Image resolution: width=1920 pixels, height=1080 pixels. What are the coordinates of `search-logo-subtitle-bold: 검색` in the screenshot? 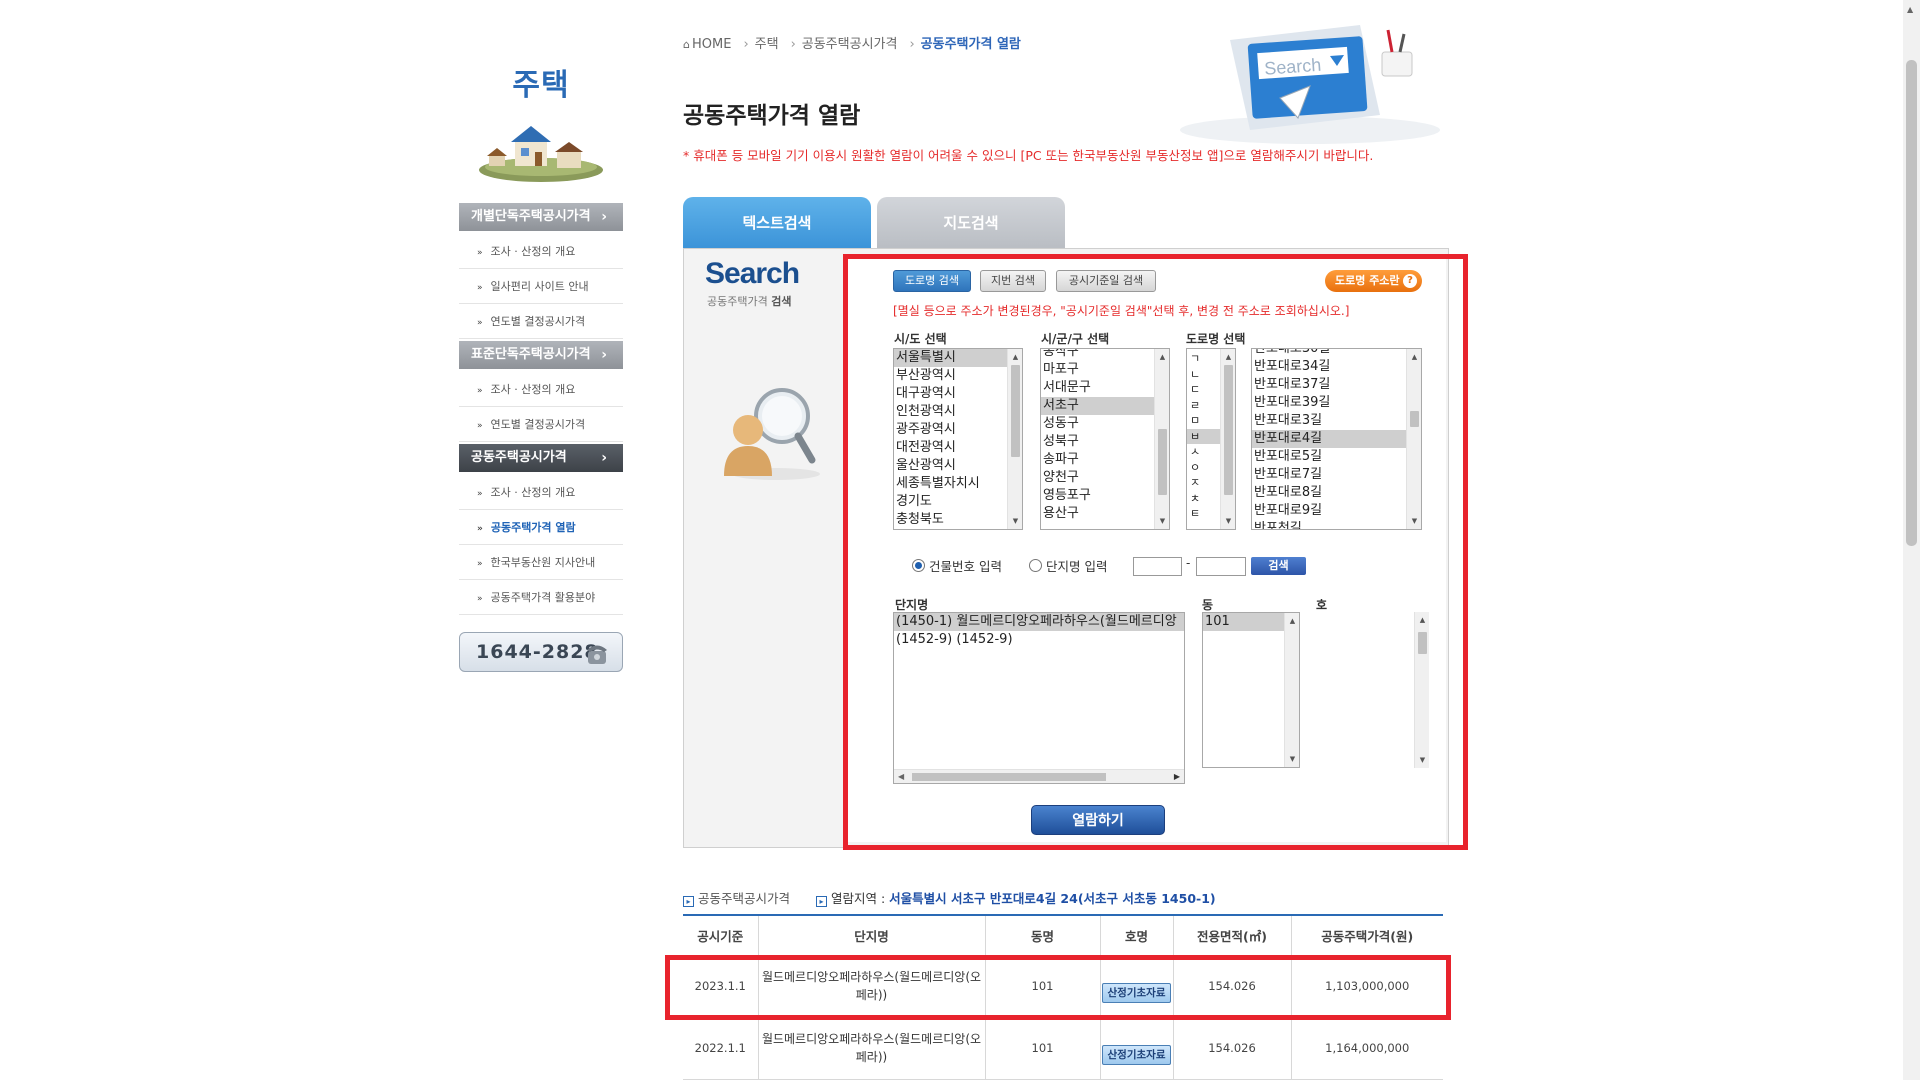 It's located at (781, 301).